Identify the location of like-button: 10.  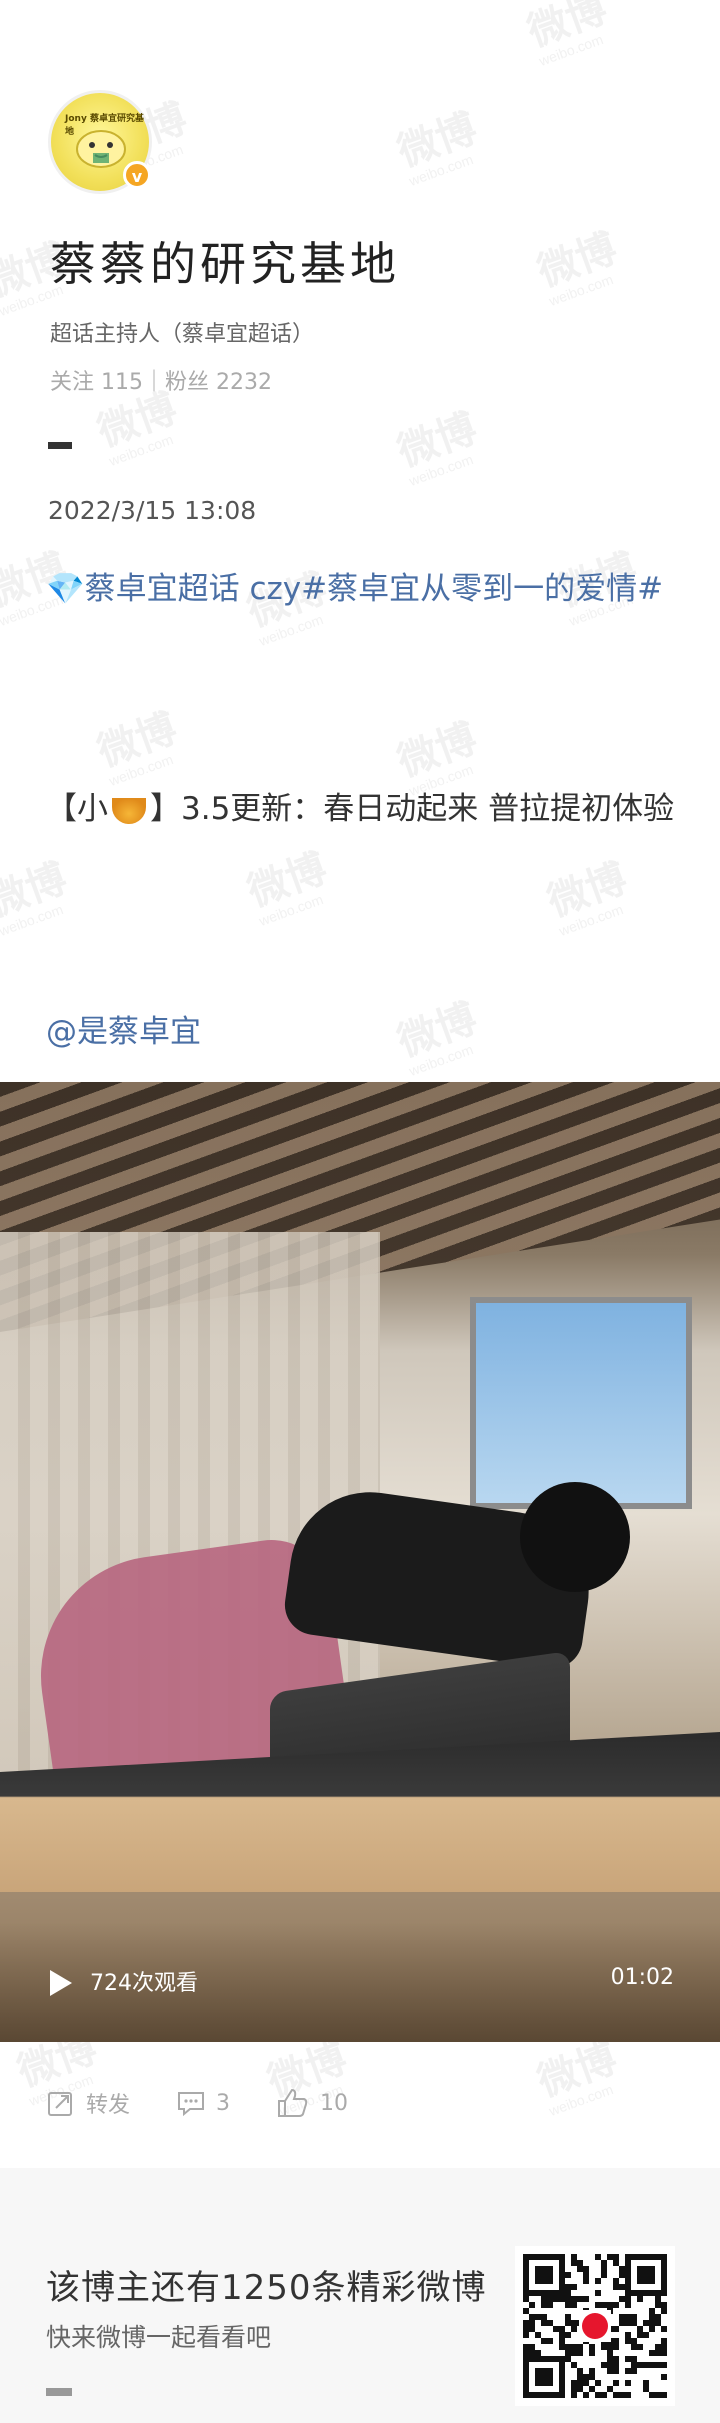
(312, 2103).